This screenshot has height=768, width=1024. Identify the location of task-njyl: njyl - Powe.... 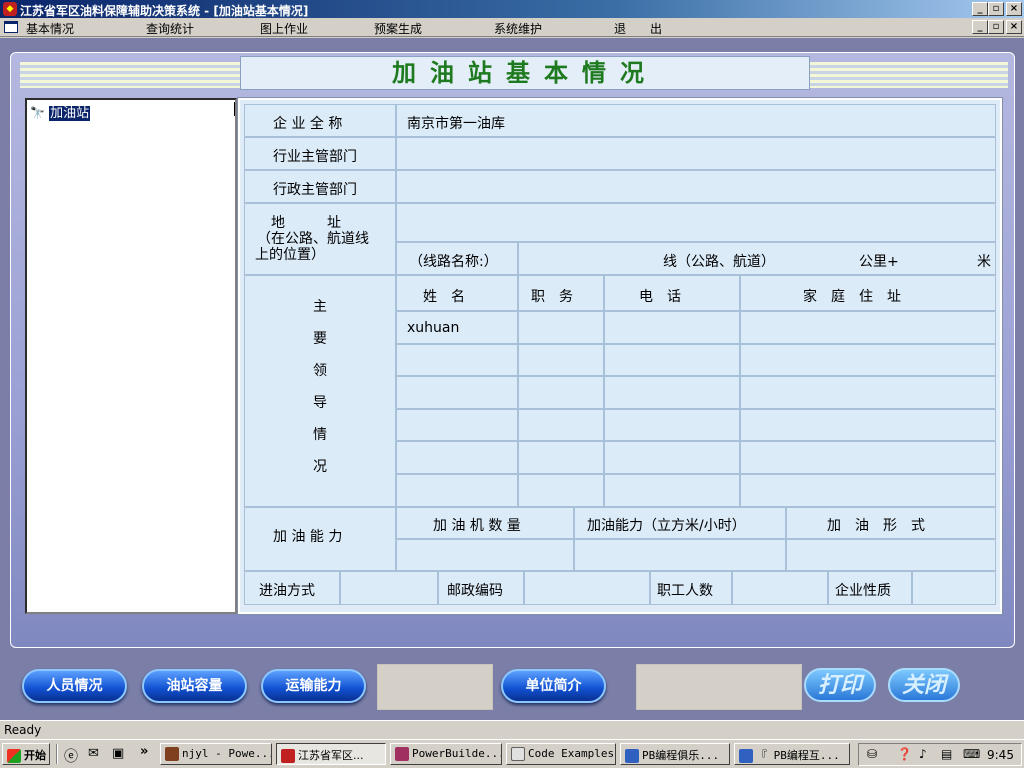
(216, 754).